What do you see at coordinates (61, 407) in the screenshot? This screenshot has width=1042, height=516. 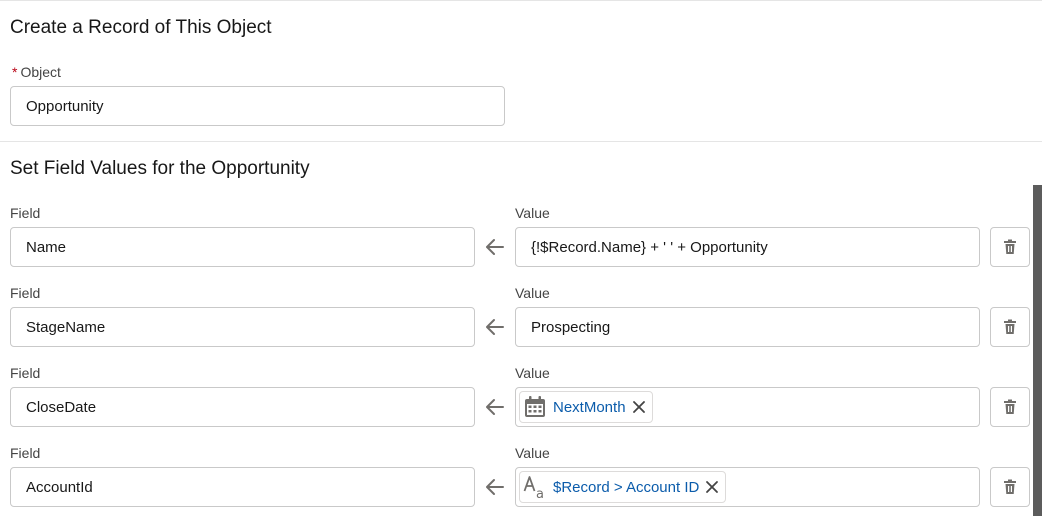 I see `field-value: CloseDate` at bounding box center [61, 407].